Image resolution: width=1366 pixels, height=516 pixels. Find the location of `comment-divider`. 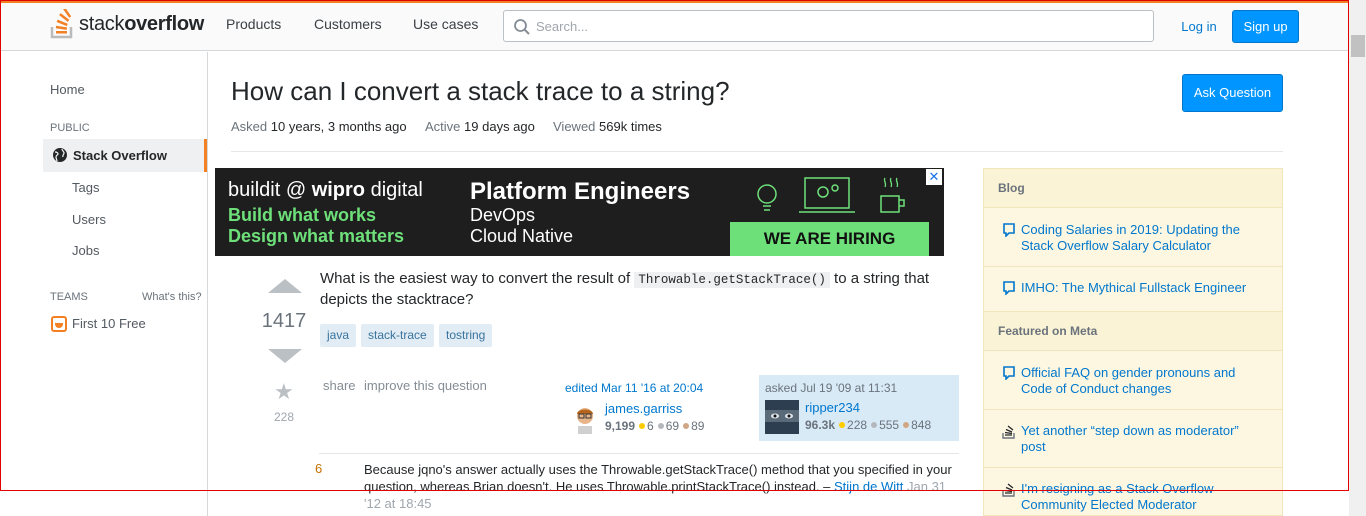

comment-divider is located at coordinates (639, 453).